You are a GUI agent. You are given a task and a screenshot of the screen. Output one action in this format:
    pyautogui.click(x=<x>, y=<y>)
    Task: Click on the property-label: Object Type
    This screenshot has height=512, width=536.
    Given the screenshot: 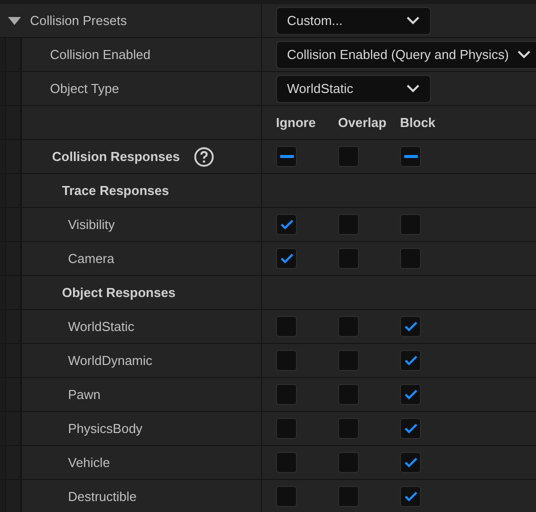 What is the action you would take?
    pyautogui.click(x=85, y=89)
    